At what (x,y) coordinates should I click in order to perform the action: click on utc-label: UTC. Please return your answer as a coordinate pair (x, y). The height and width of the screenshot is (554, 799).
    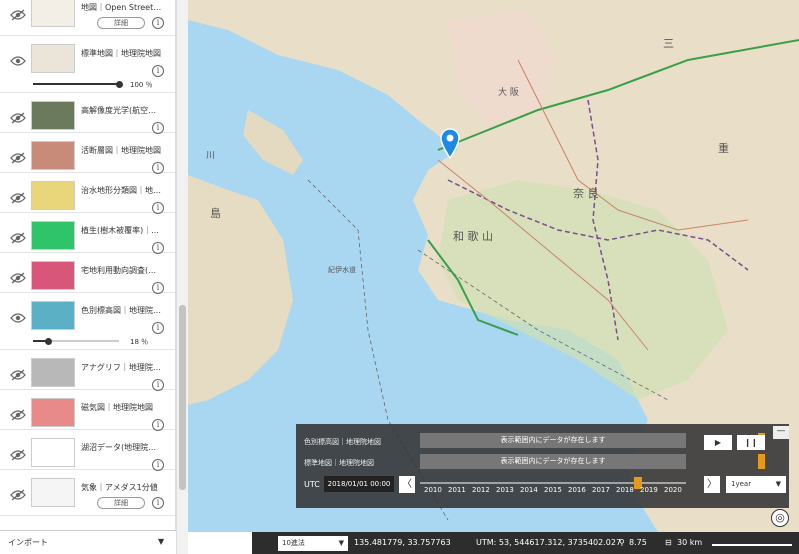
    Looking at the image, I should click on (312, 484).